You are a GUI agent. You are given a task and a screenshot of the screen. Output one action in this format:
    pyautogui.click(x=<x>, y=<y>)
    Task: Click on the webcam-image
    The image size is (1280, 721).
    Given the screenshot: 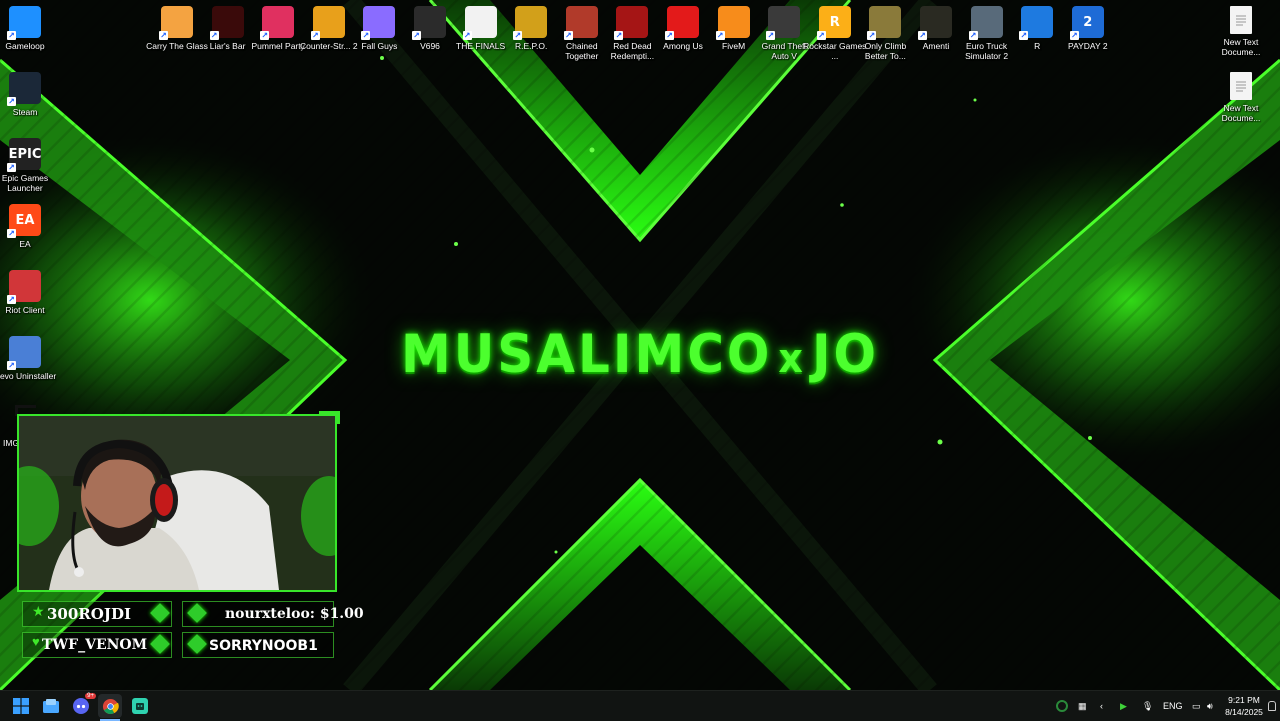 What is the action you would take?
    pyautogui.click(x=177, y=503)
    